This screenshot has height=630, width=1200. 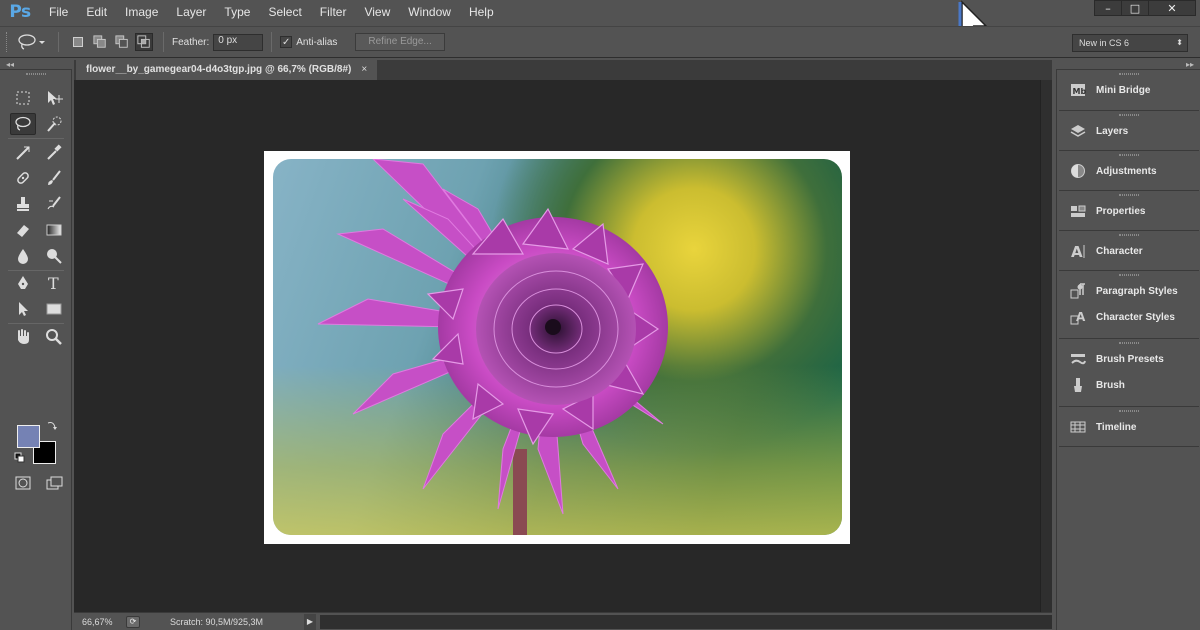 I want to click on clone-stamp-tool, so click(x=23, y=204).